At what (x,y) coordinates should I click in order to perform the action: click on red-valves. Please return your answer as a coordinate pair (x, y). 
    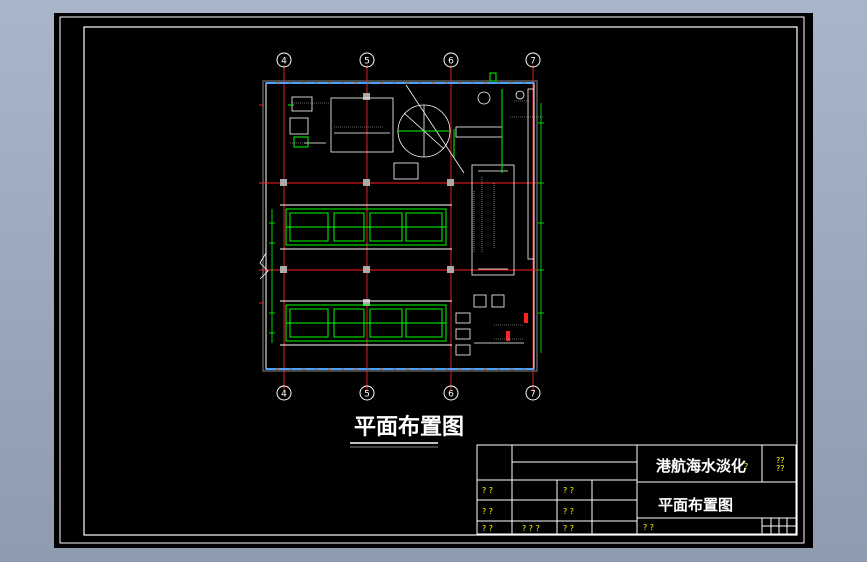
    Looking at the image, I should click on (517, 327).